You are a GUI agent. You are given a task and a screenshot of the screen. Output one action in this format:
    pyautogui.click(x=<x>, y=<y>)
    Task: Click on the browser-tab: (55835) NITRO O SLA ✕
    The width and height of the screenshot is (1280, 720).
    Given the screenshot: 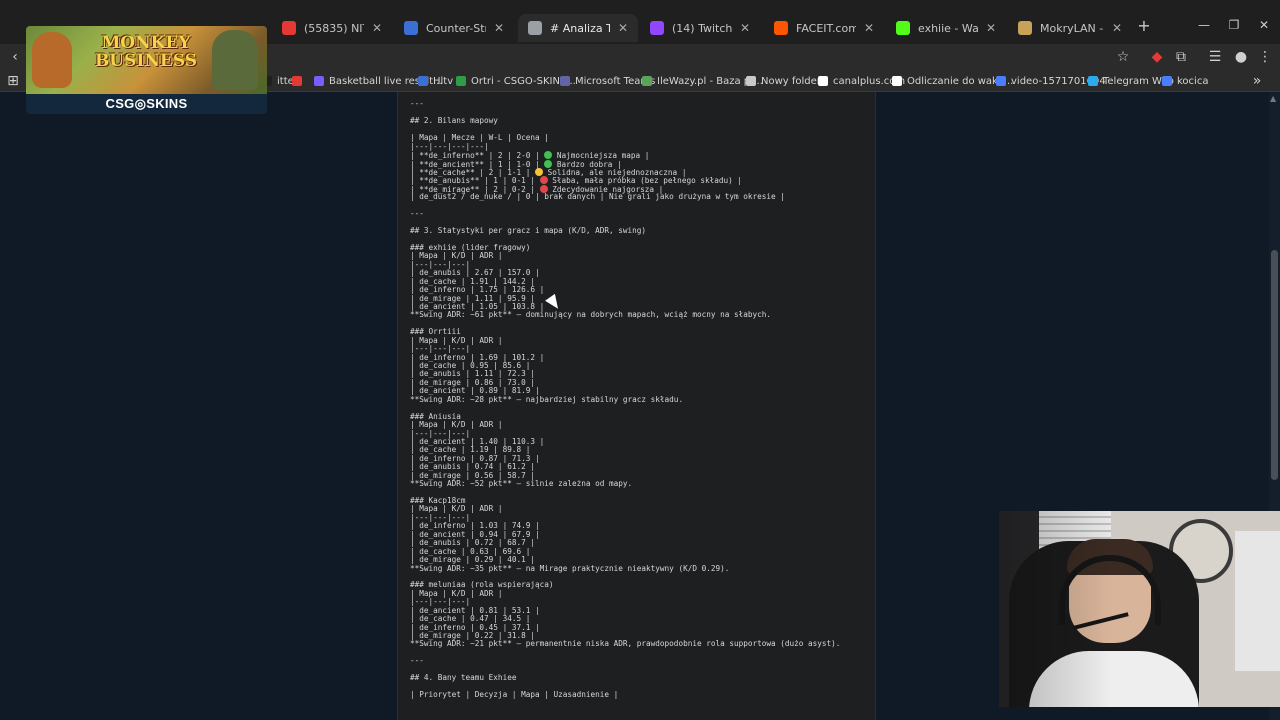 What is the action you would take?
    pyautogui.click(x=332, y=28)
    